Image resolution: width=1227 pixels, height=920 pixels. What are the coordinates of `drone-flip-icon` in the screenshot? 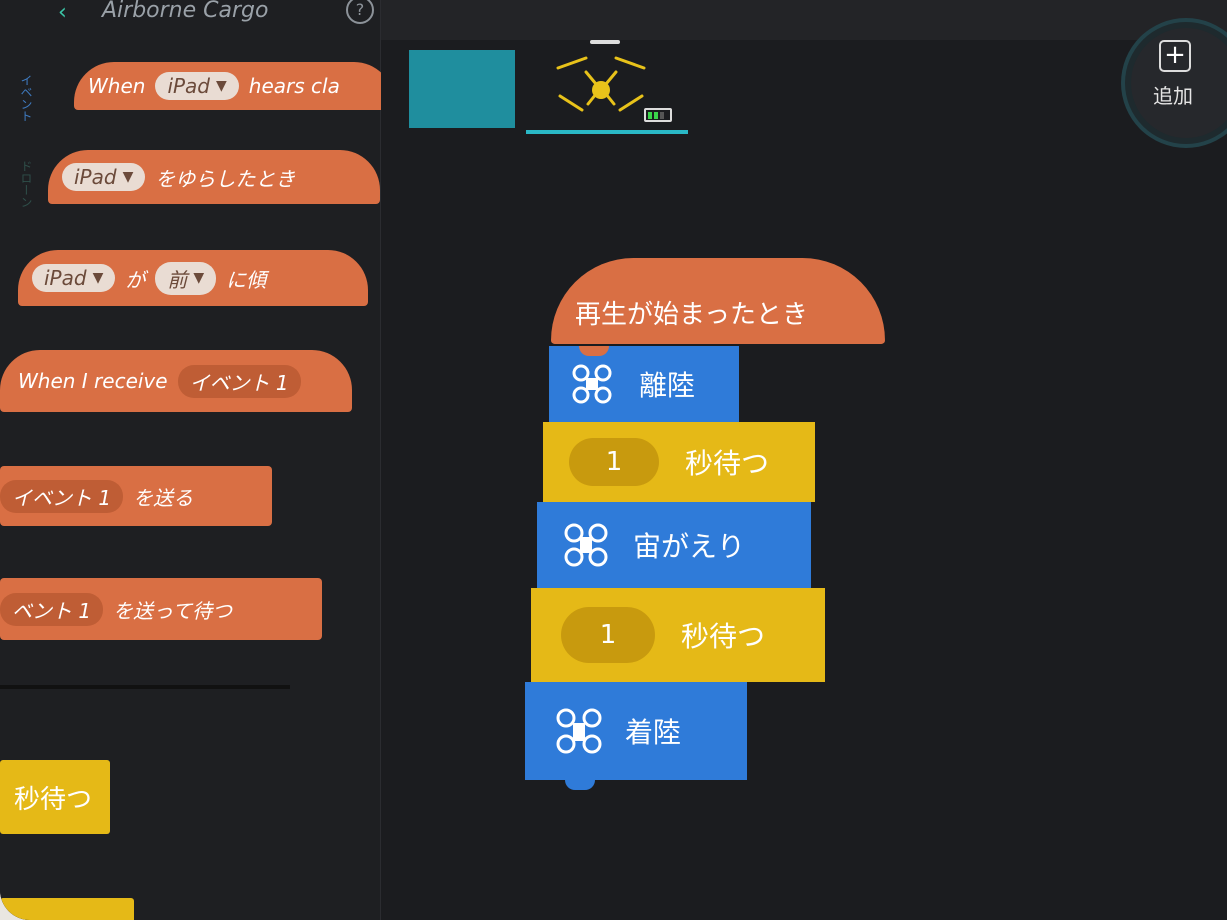 It's located at (586, 545).